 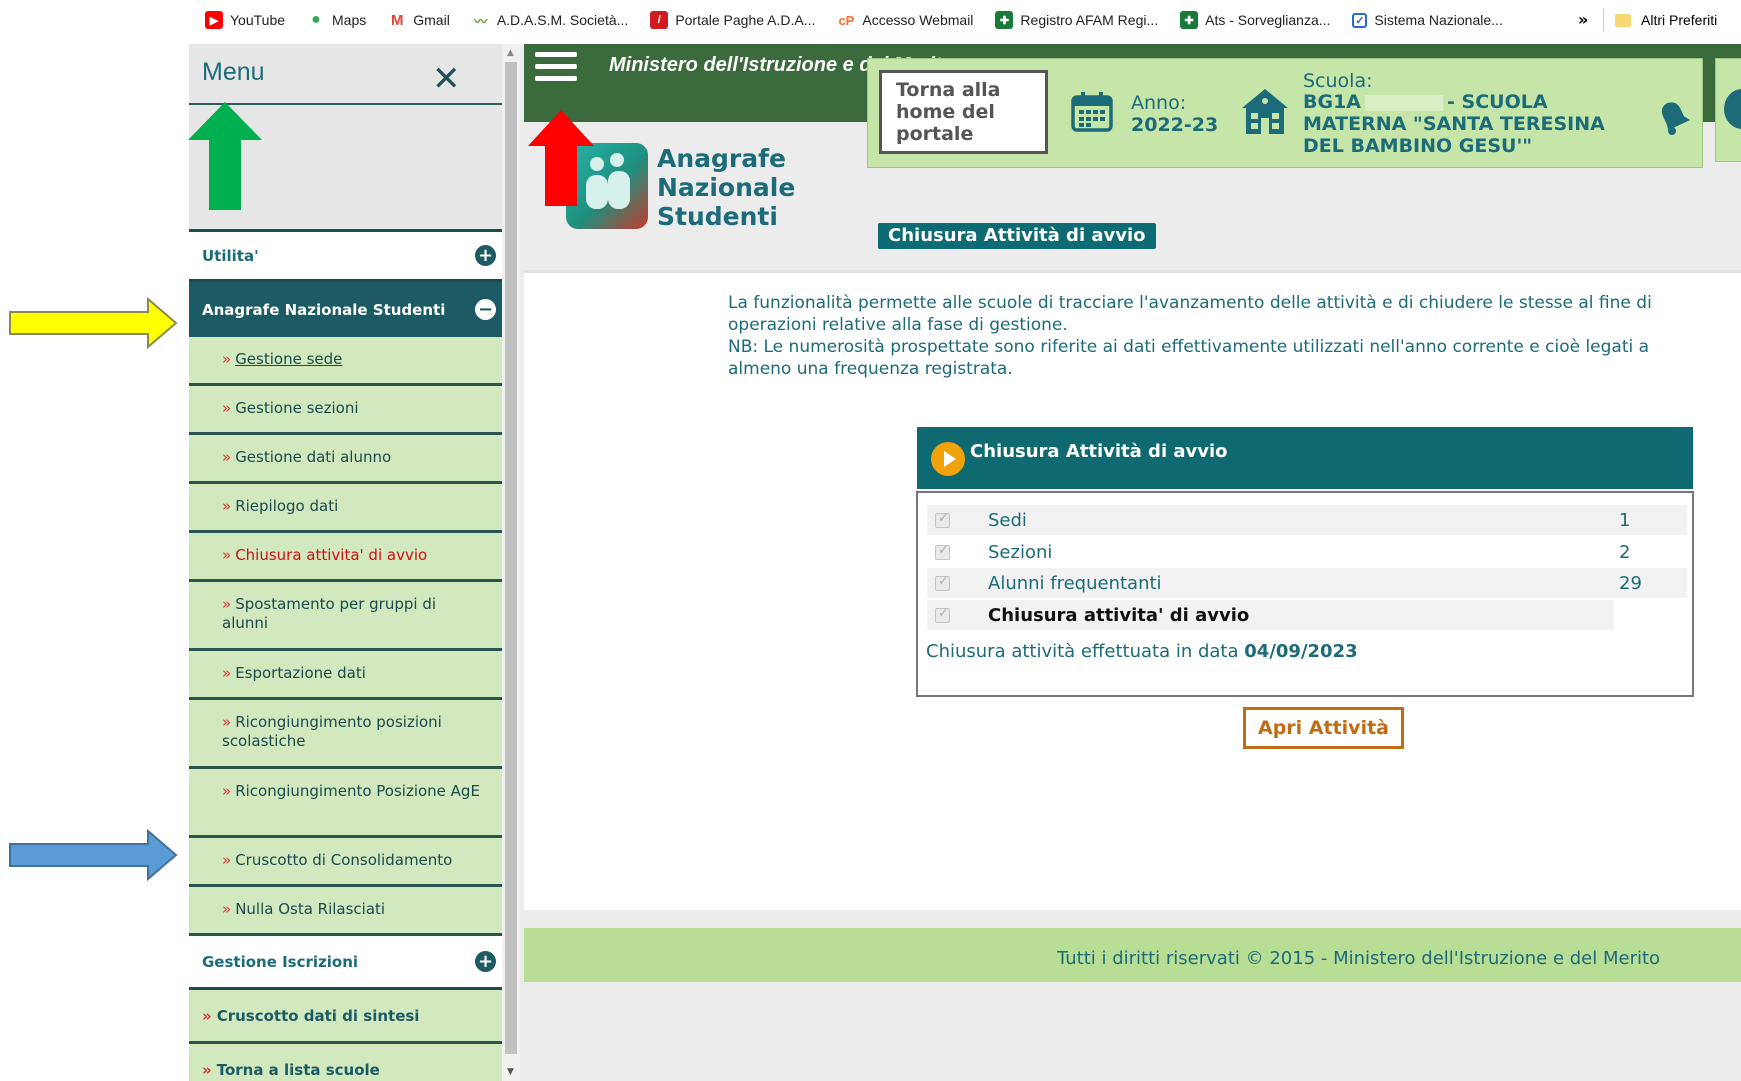 I want to click on other-bookmarks: Altri Preferiti, so click(x=1666, y=20).